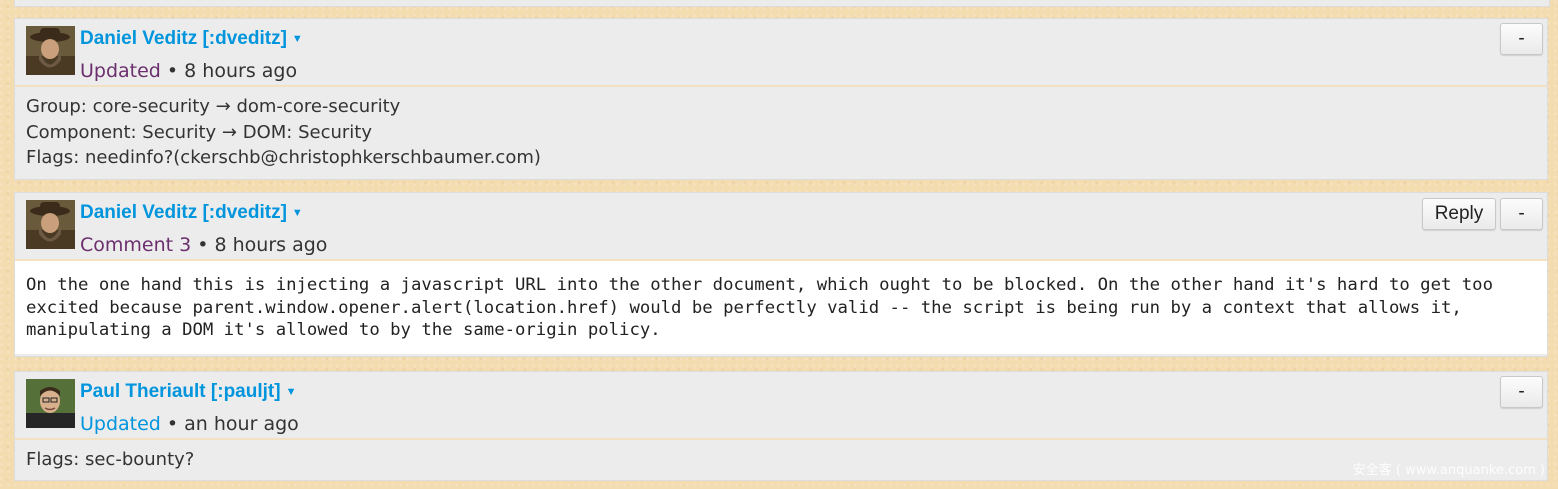 The height and width of the screenshot is (489, 1558). I want to click on comment-meta: Comment 3 • 8 hours ago, so click(203, 245).